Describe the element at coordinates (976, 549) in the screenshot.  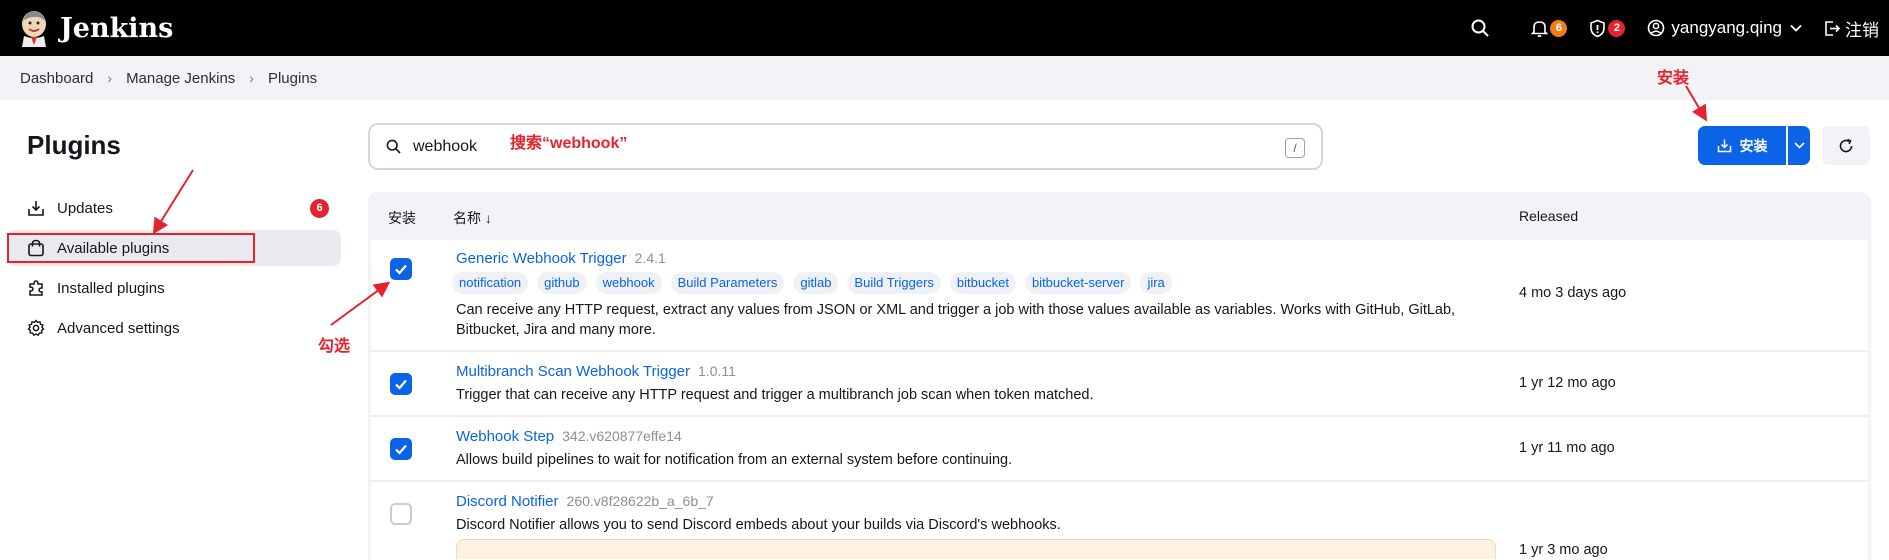
I see `plugin-warning-box` at that location.